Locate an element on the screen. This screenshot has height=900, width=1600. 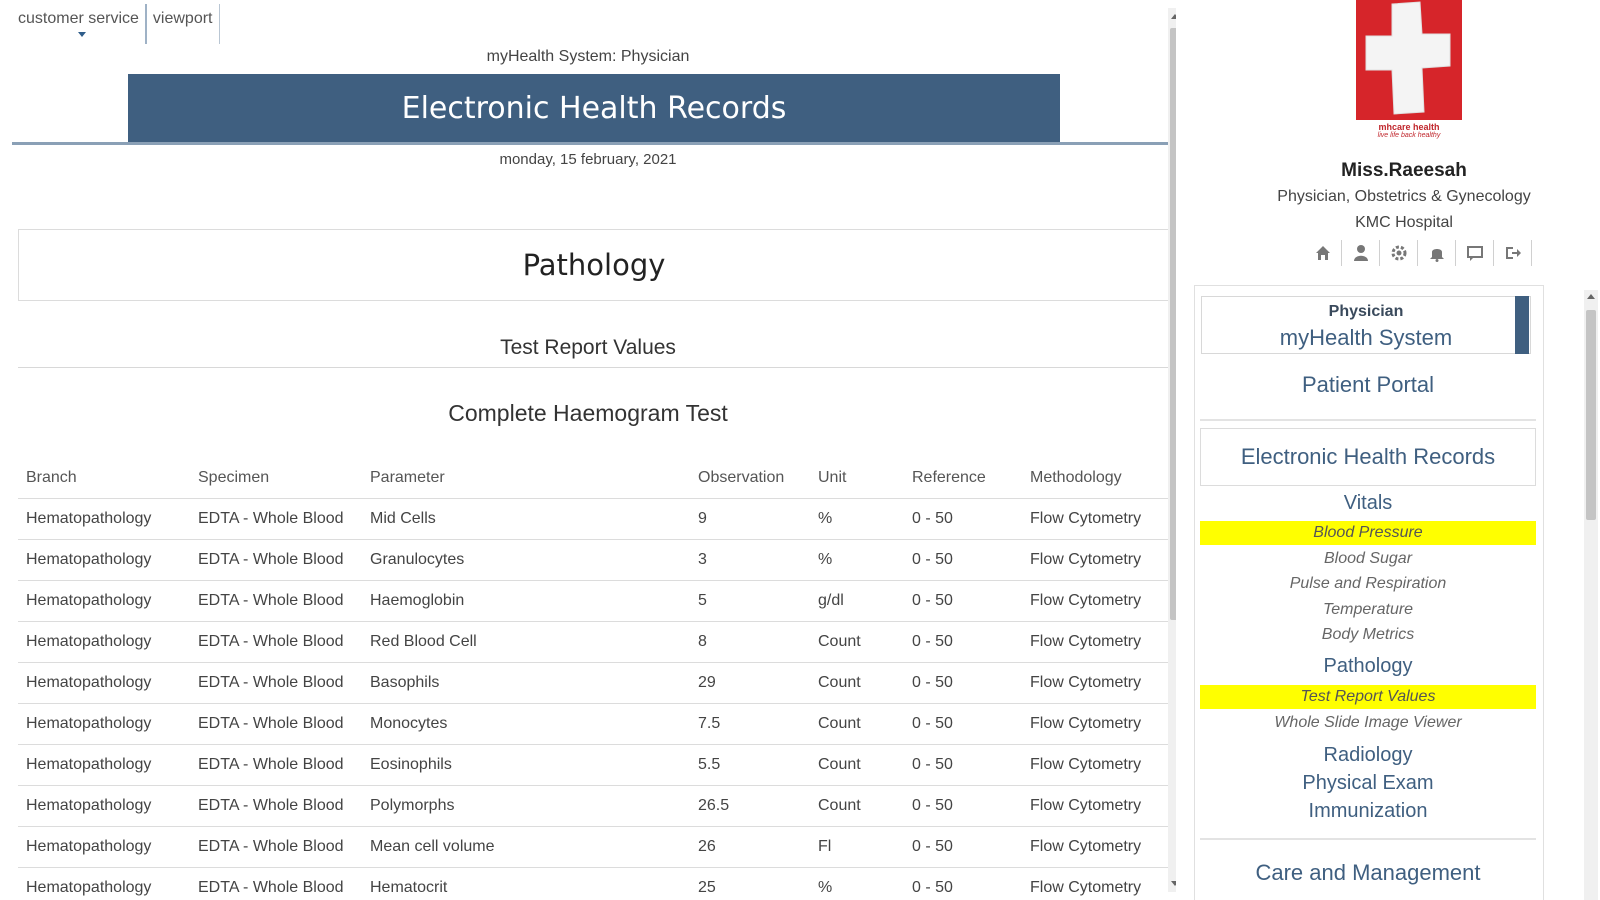
table-cell: 26.5 is located at coordinates (750, 805).